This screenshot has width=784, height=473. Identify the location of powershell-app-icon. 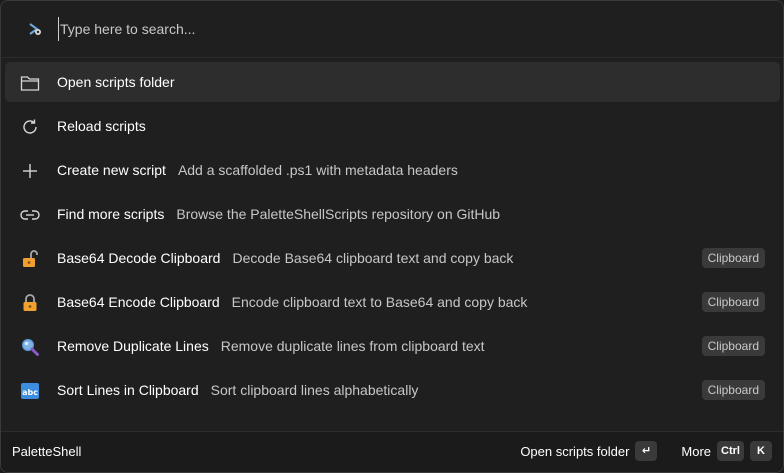
(35, 29).